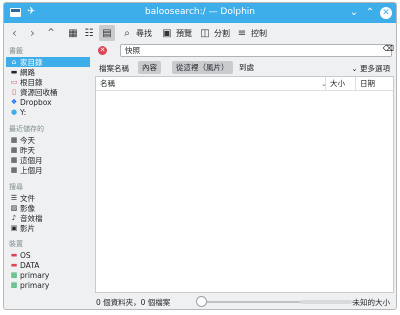  I want to click on forward-button: ›, so click(32, 33).